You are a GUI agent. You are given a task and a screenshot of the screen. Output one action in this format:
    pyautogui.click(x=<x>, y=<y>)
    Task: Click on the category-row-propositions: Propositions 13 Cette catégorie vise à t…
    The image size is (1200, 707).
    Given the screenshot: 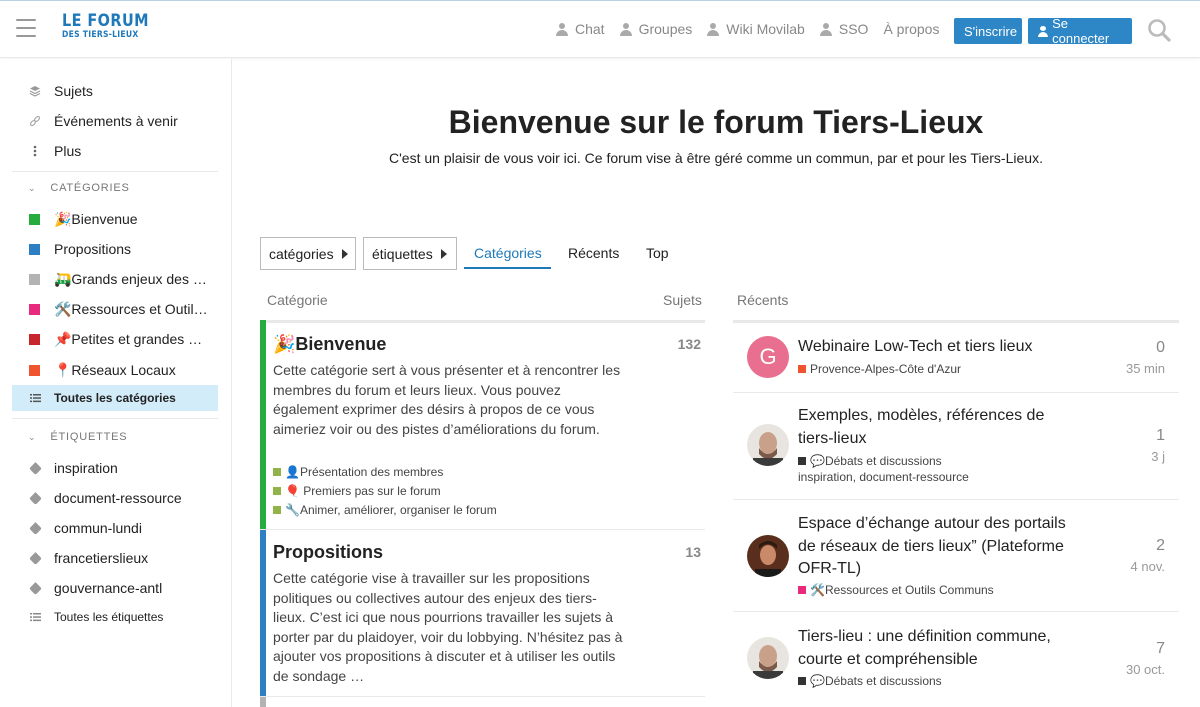 What is the action you would take?
    pyautogui.click(x=482, y=613)
    